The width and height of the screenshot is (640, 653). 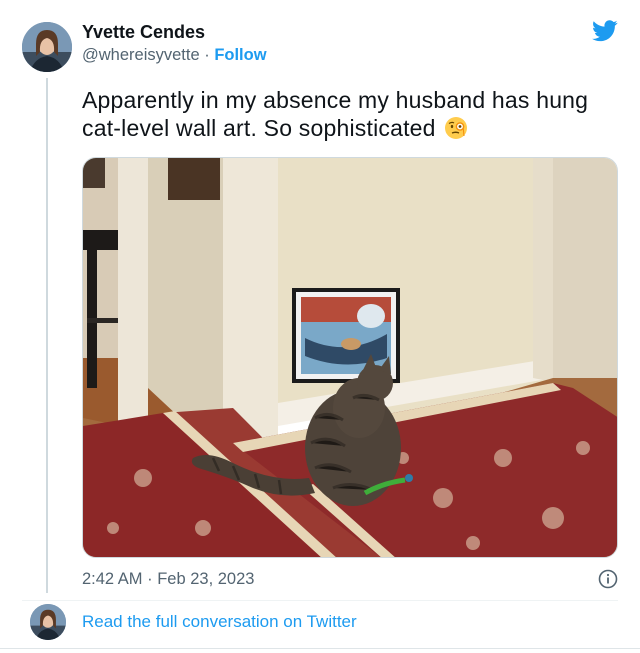 What do you see at coordinates (219, 622) in the screenshot?
I see `read-conversation-link: Read the full conversation on Twitter` at bounding box center [219, 622].